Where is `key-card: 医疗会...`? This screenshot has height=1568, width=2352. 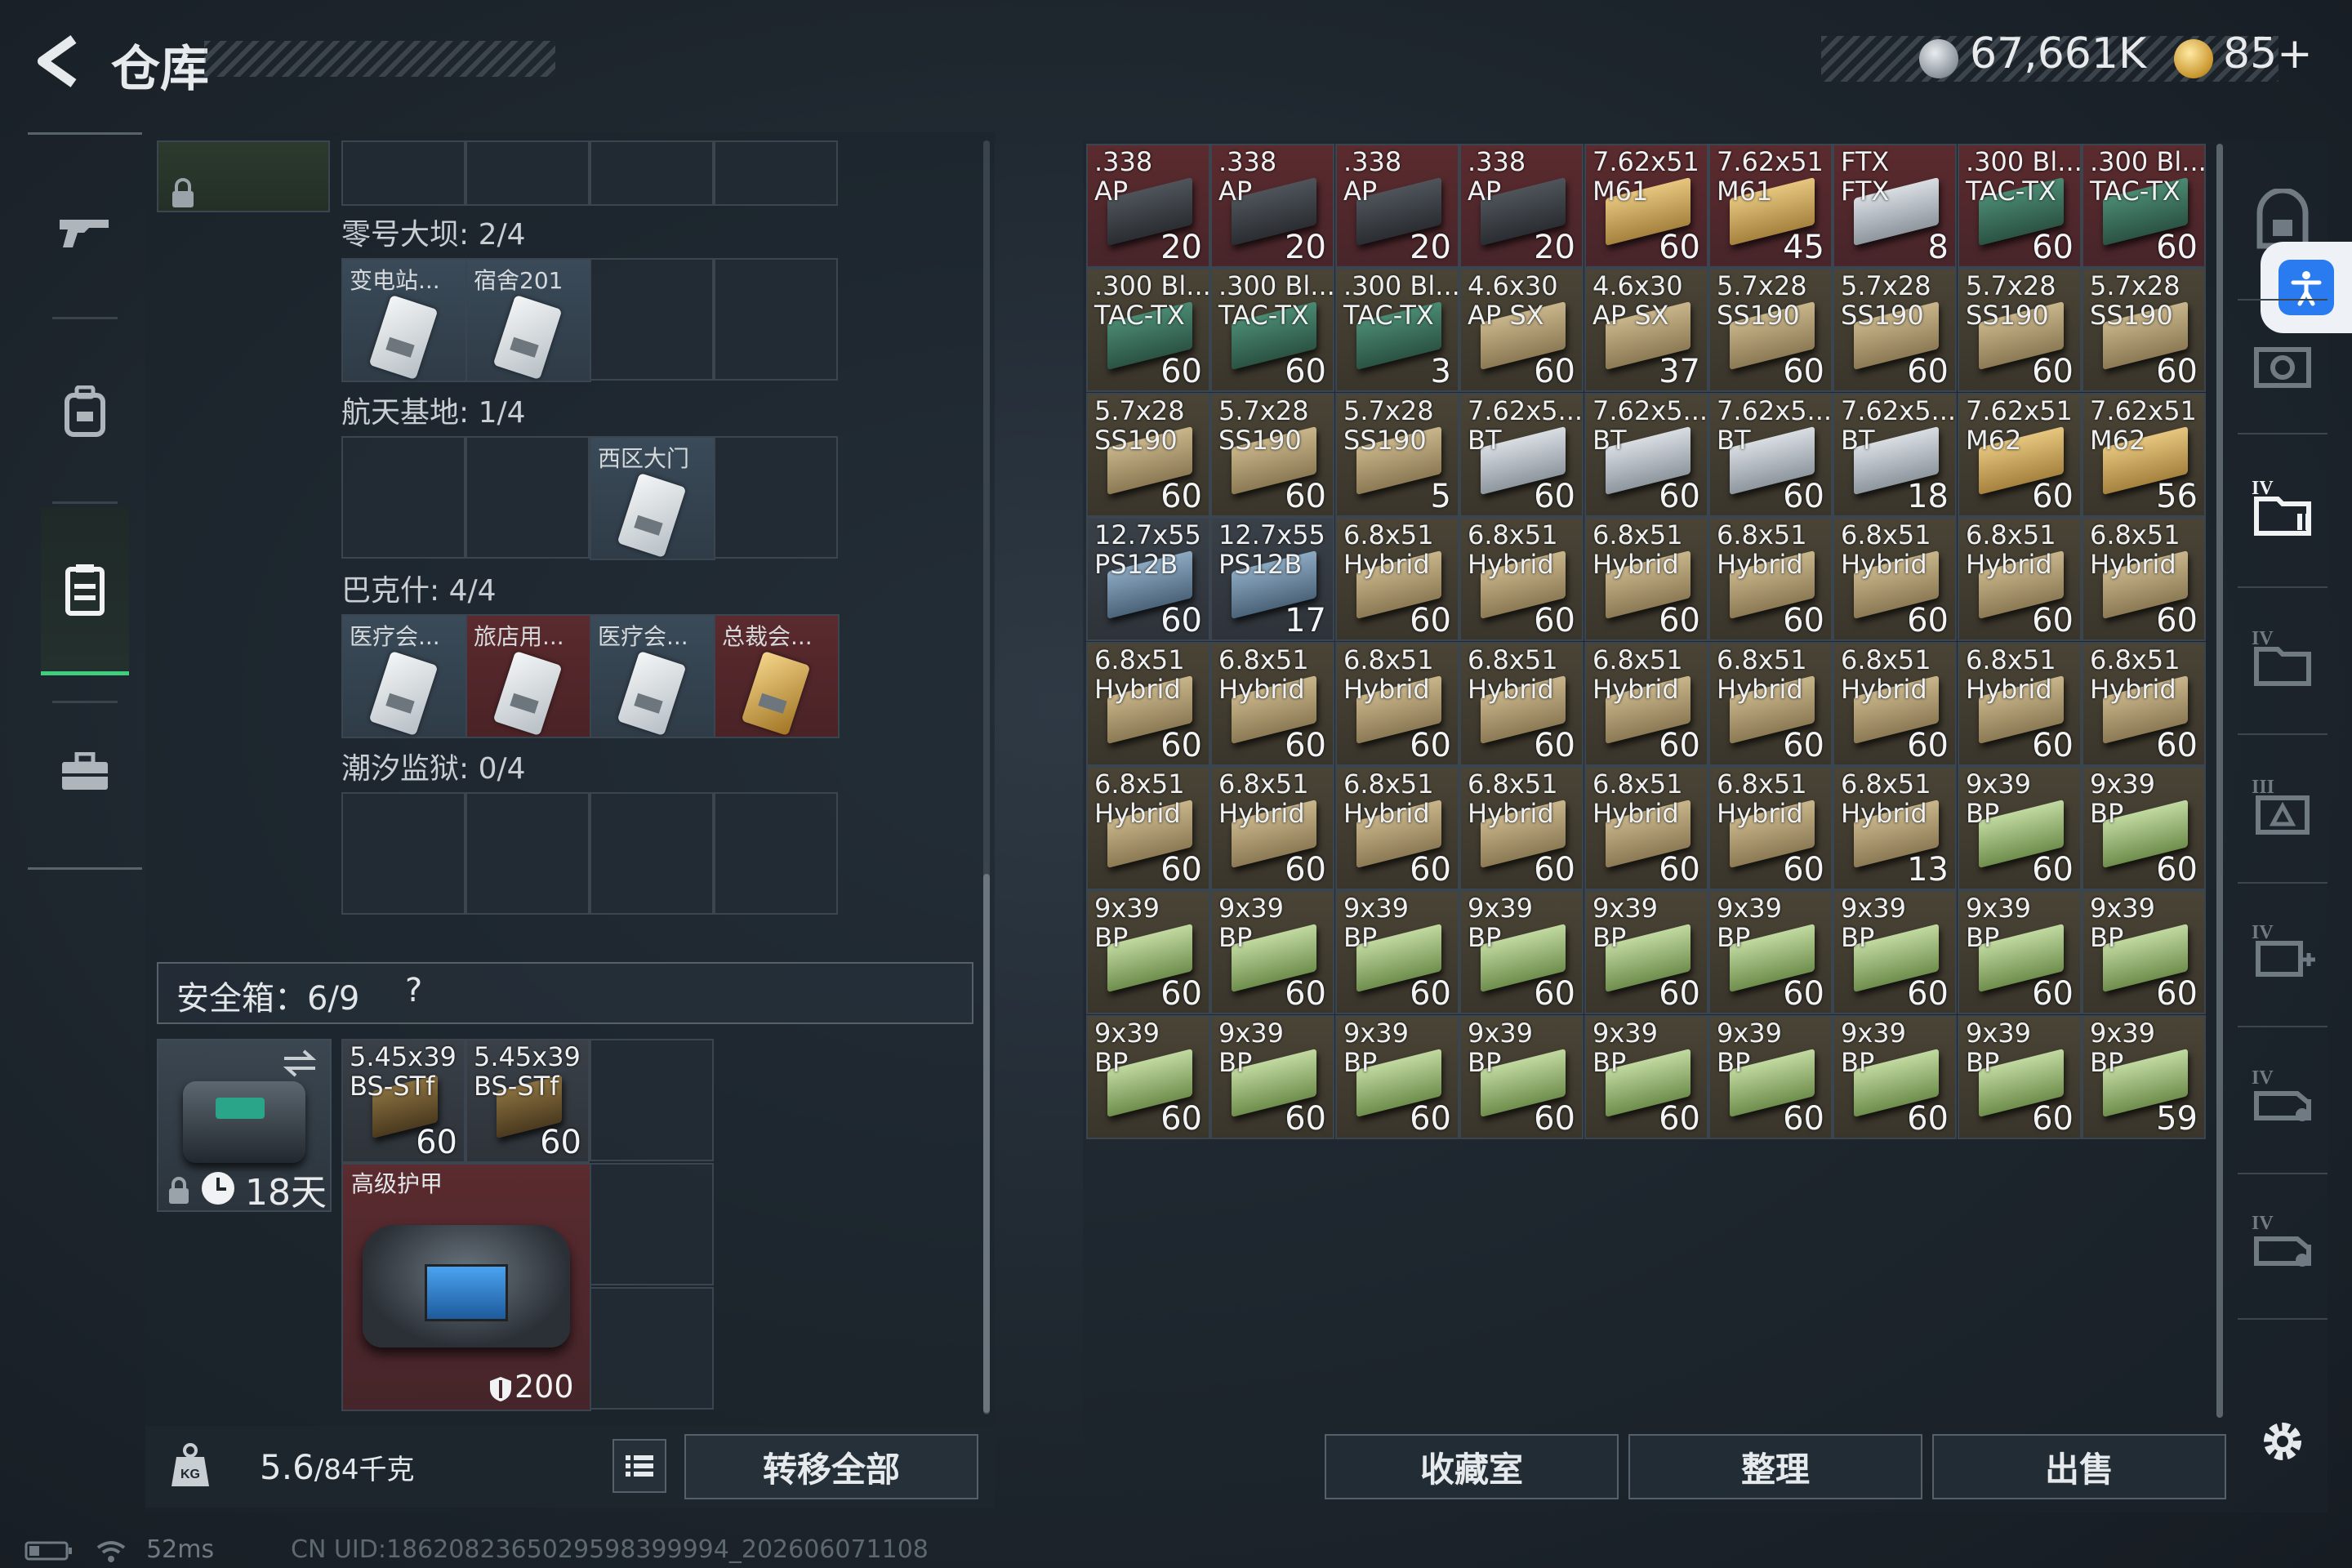 key-card: 医疗会... is located at coordinates (404, 676).